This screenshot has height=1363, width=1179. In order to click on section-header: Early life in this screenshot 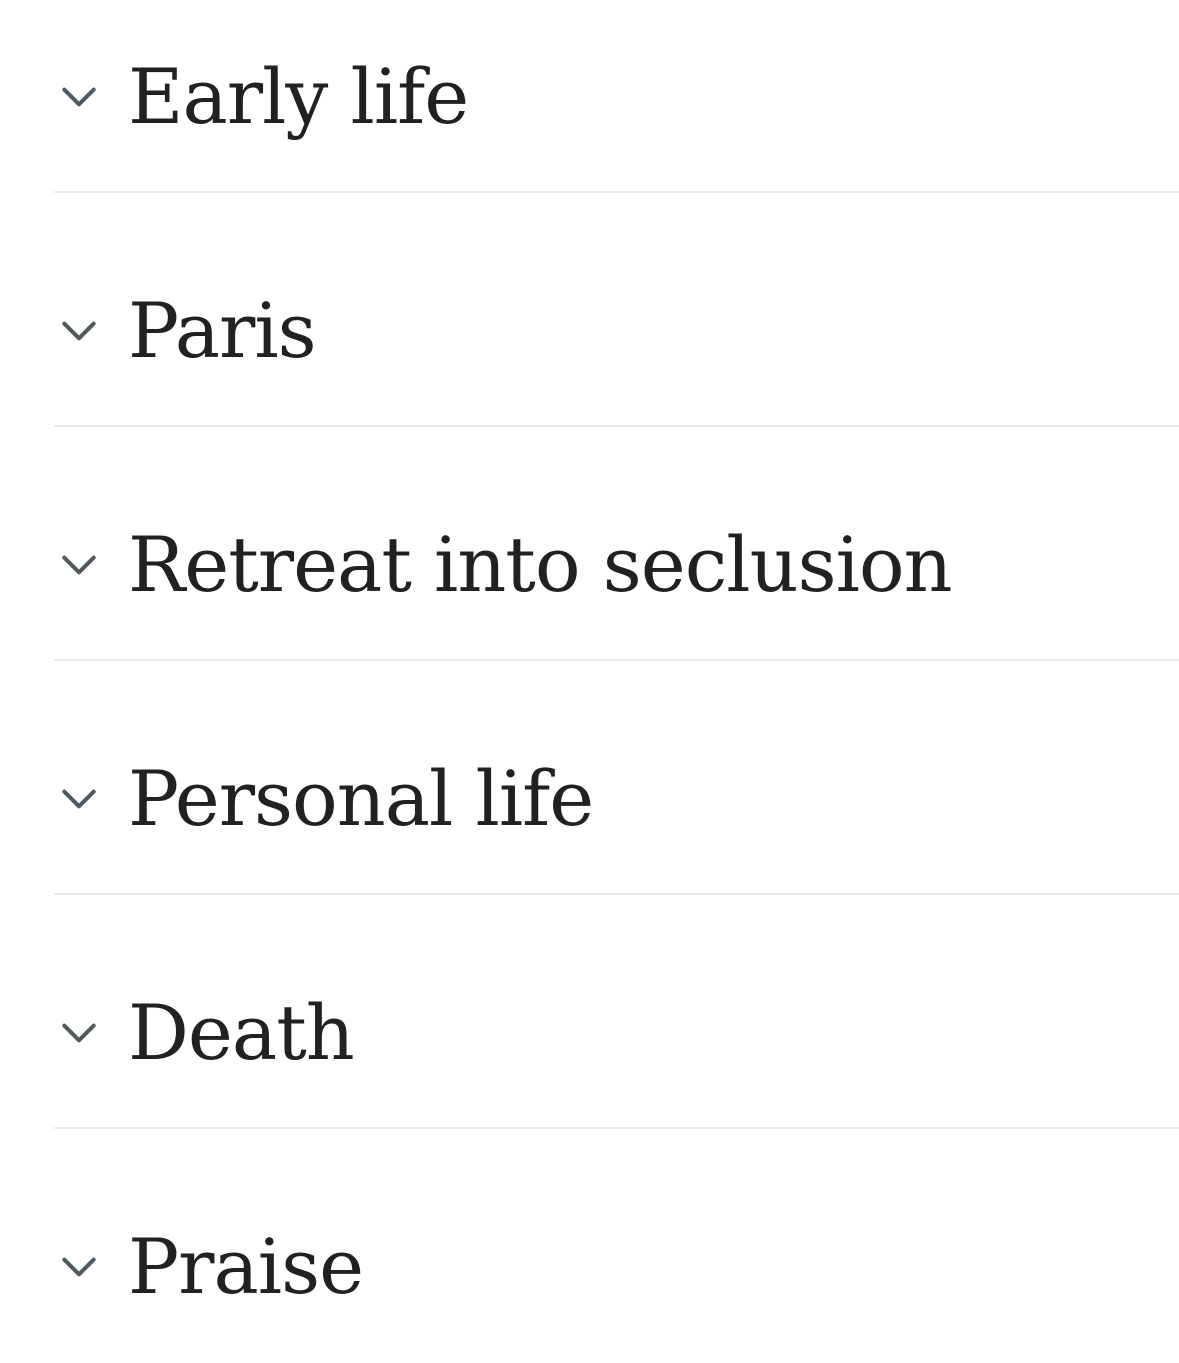, I will do `click(616, 97)`.